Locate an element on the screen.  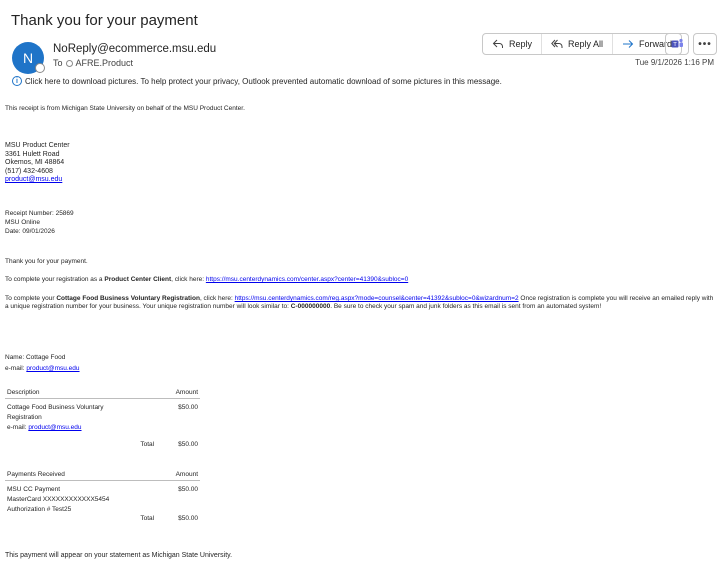
payments-col-amount: Amount is located at coordinates (186, 474).